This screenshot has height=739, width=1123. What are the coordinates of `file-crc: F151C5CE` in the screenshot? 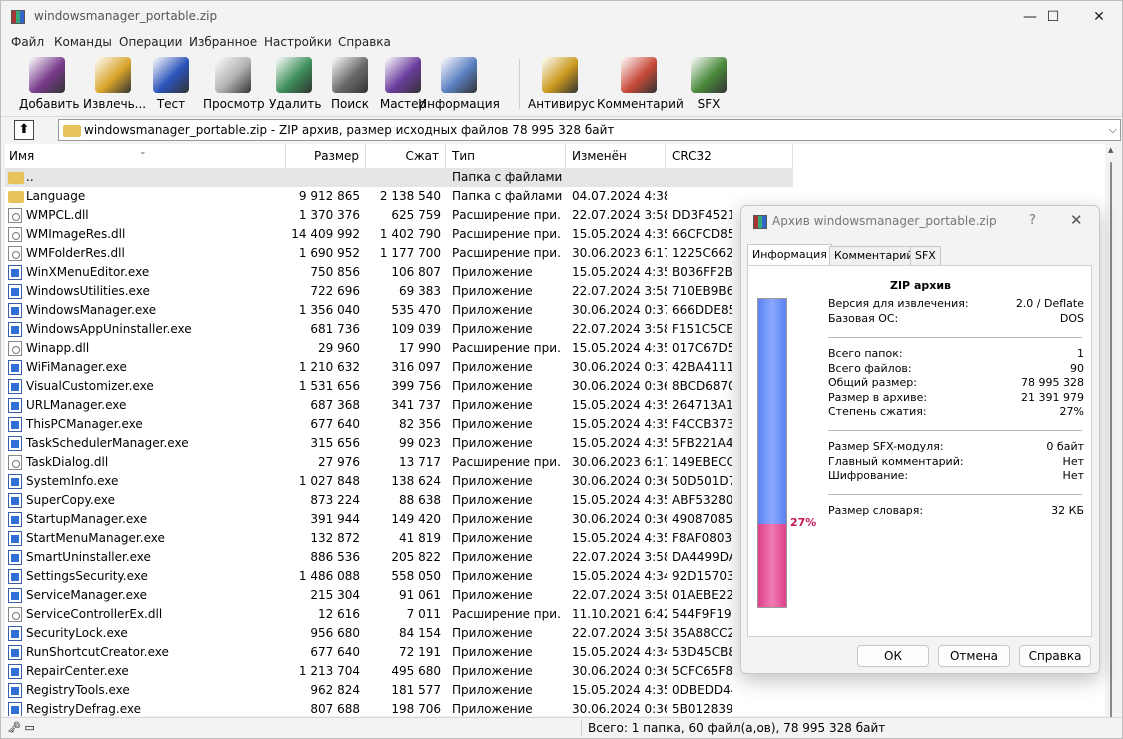 It's located at (702, 329).